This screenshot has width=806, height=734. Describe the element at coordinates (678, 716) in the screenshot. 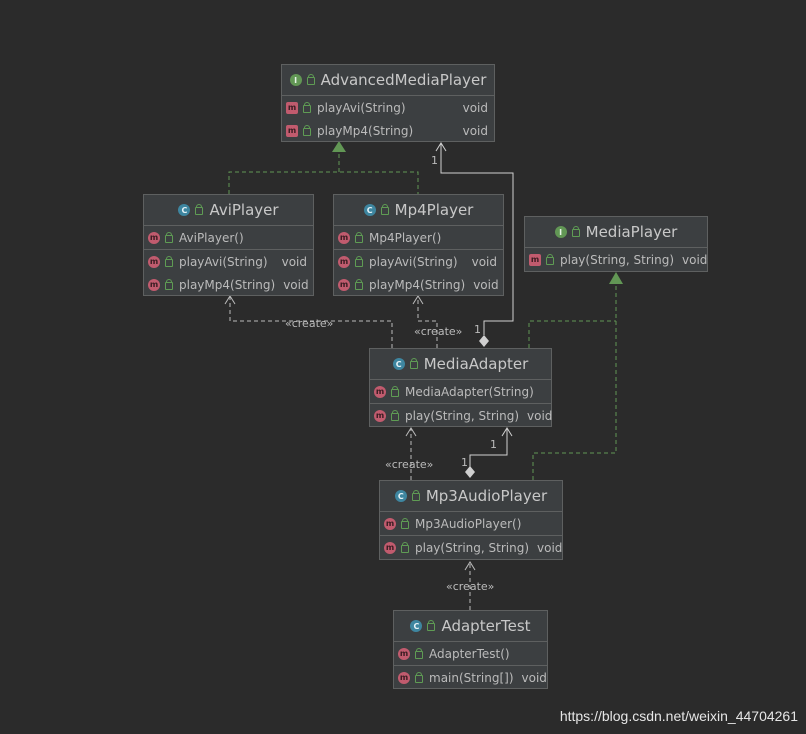

I see `watermark: https://blog.csdn.net/weixin_44704261` at that location.